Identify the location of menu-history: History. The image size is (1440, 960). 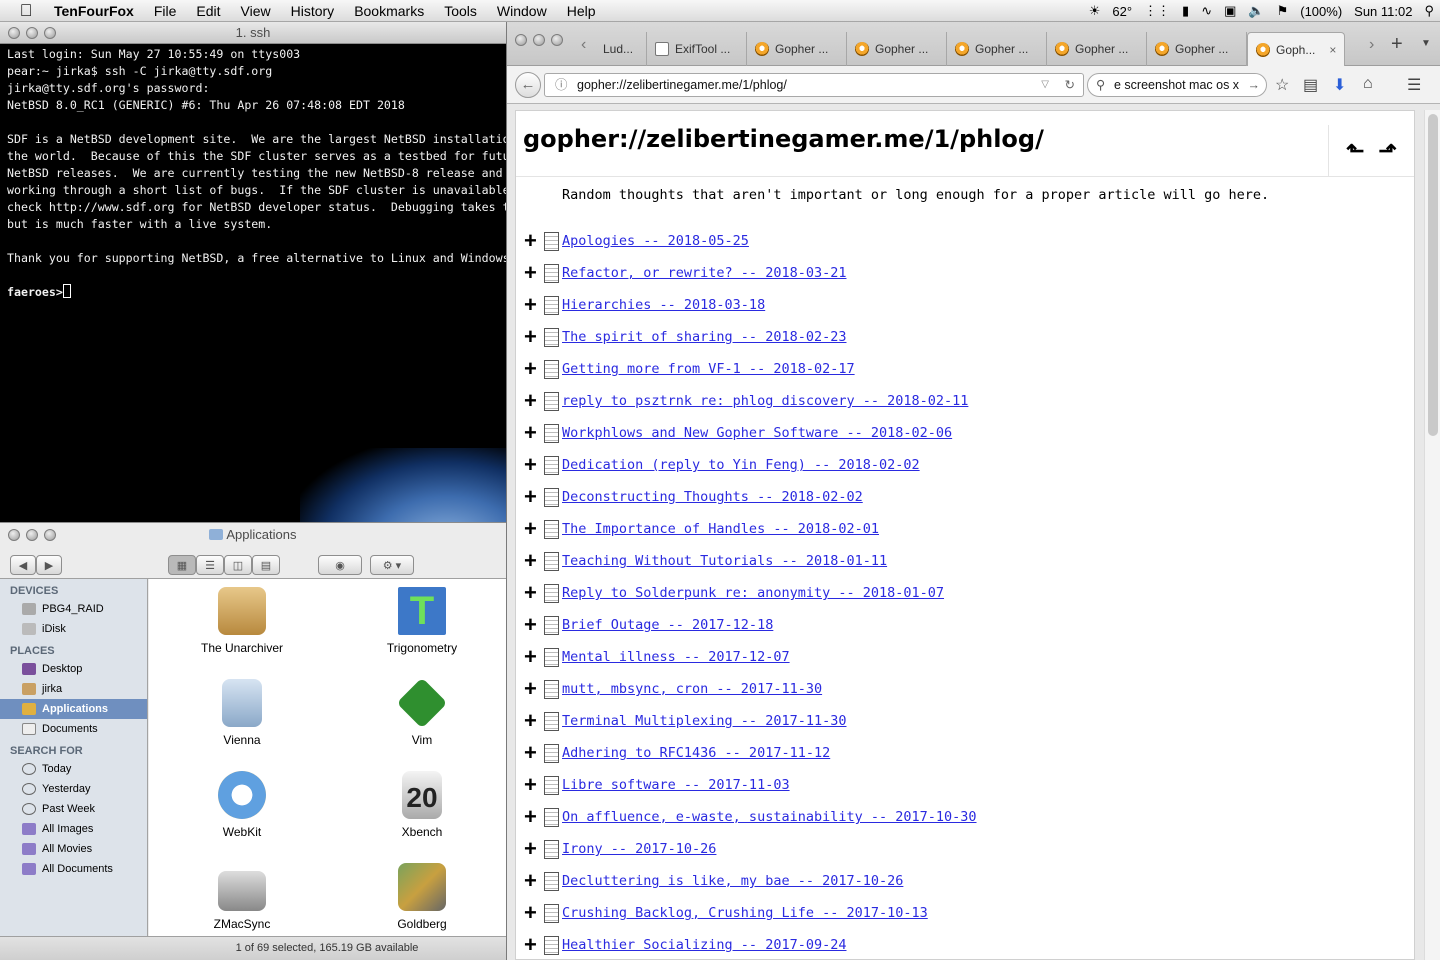
(313, 11).